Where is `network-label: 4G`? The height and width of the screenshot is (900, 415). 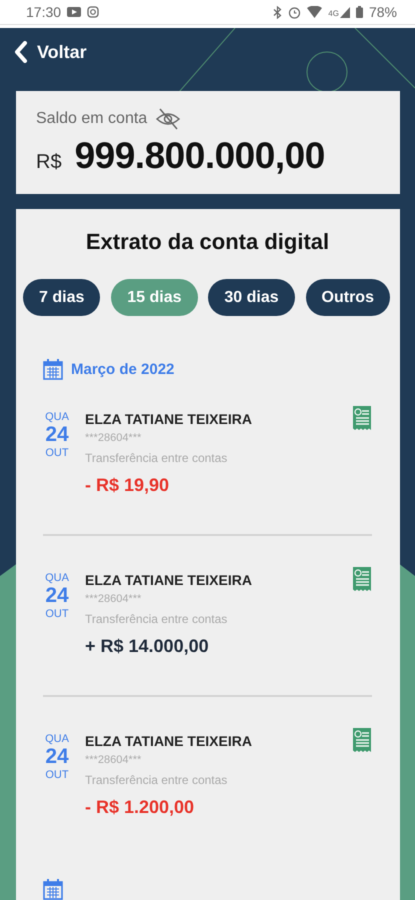 network-label: 4G is located at coordinates (333, 13).